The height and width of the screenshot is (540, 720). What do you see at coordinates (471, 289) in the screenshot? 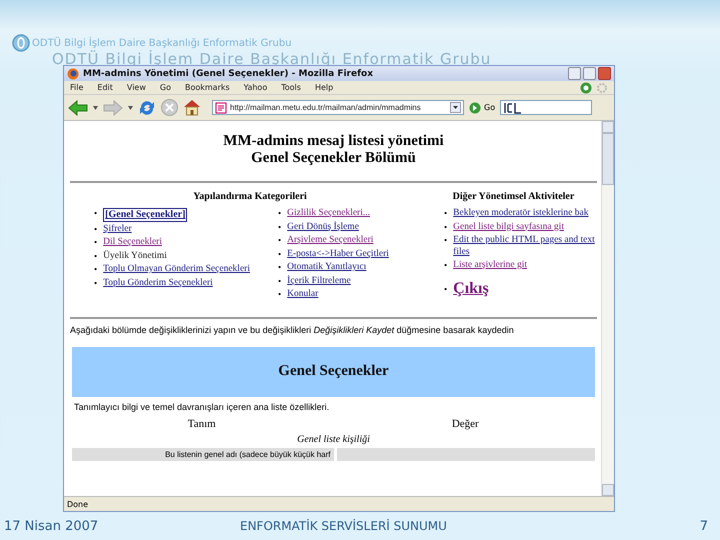
I see `logout-link: Çıkış` at bounding box center [471, 289].